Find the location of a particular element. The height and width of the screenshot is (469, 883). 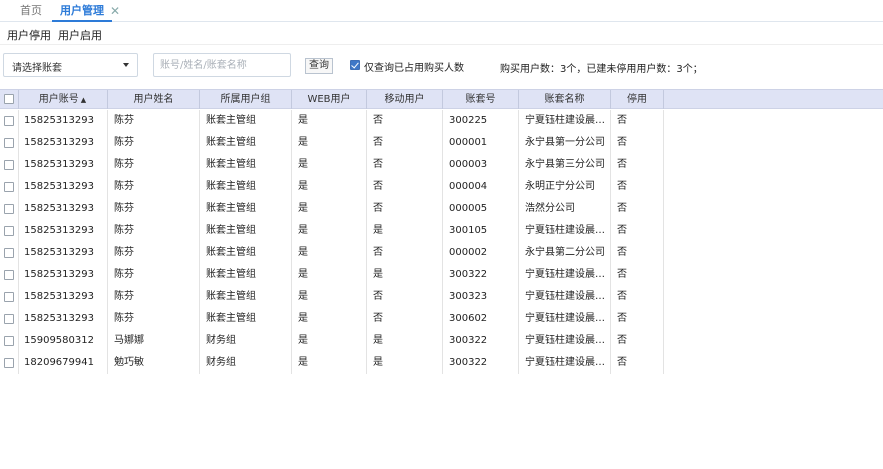

table-cell: 浩然分公司 is located at coordinates (565, 209).